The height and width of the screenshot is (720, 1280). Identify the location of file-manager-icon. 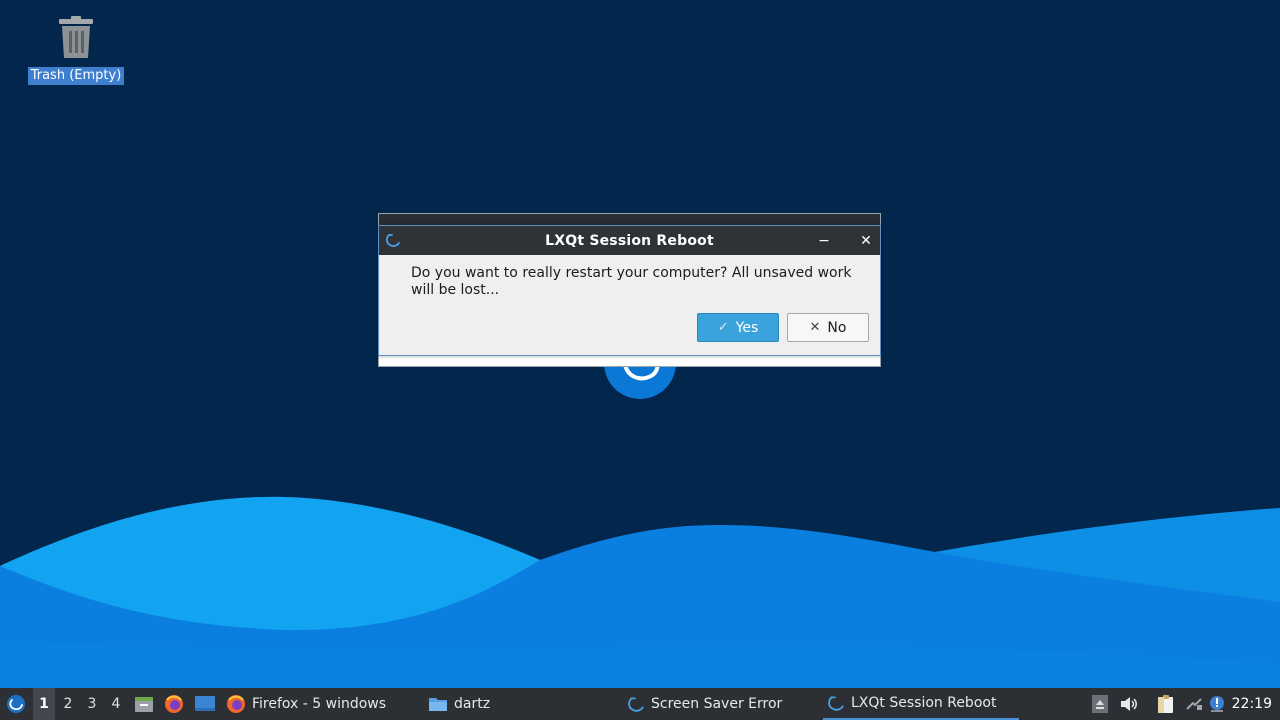
(144, 704).